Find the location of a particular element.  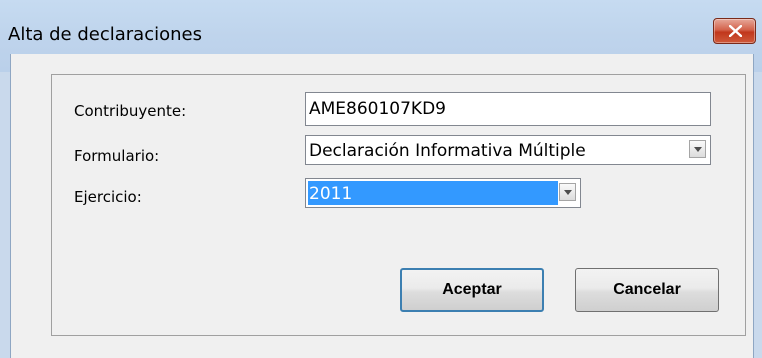

contribuyente-field: AME860107KD9 is located at coordinates (508, 109).